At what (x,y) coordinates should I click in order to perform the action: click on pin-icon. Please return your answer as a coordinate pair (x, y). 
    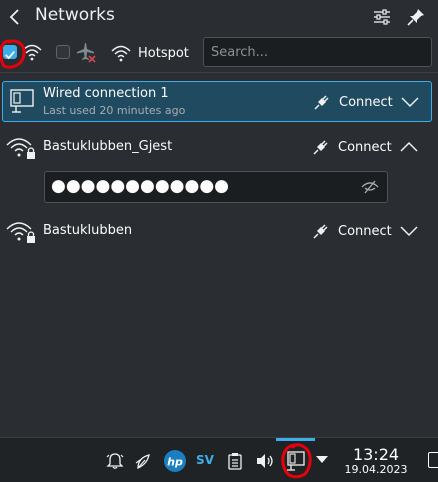
    Looking at the image, I should click on (416, 17).